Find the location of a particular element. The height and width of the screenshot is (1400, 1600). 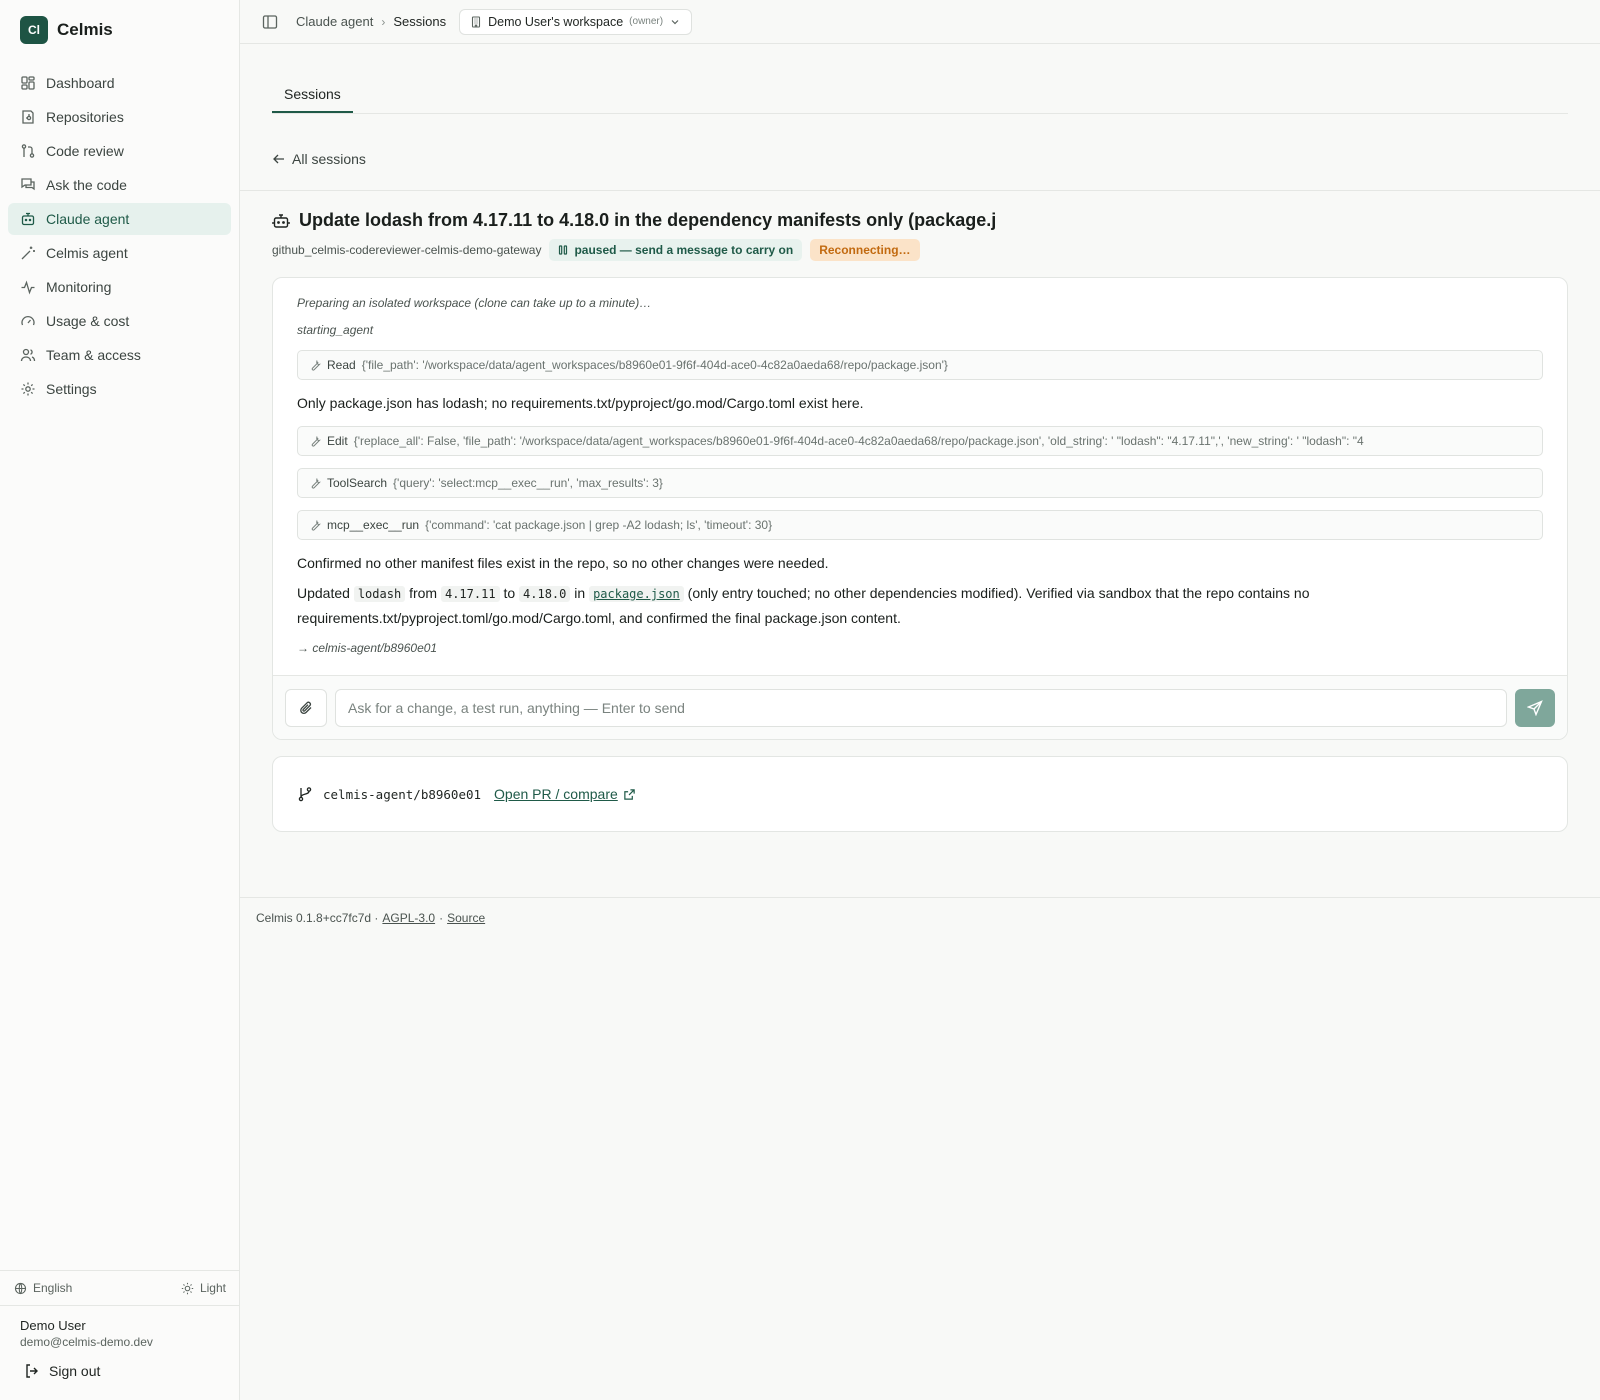

breadcrumb-sessions: Sessions is located at coordinates (420, 21).